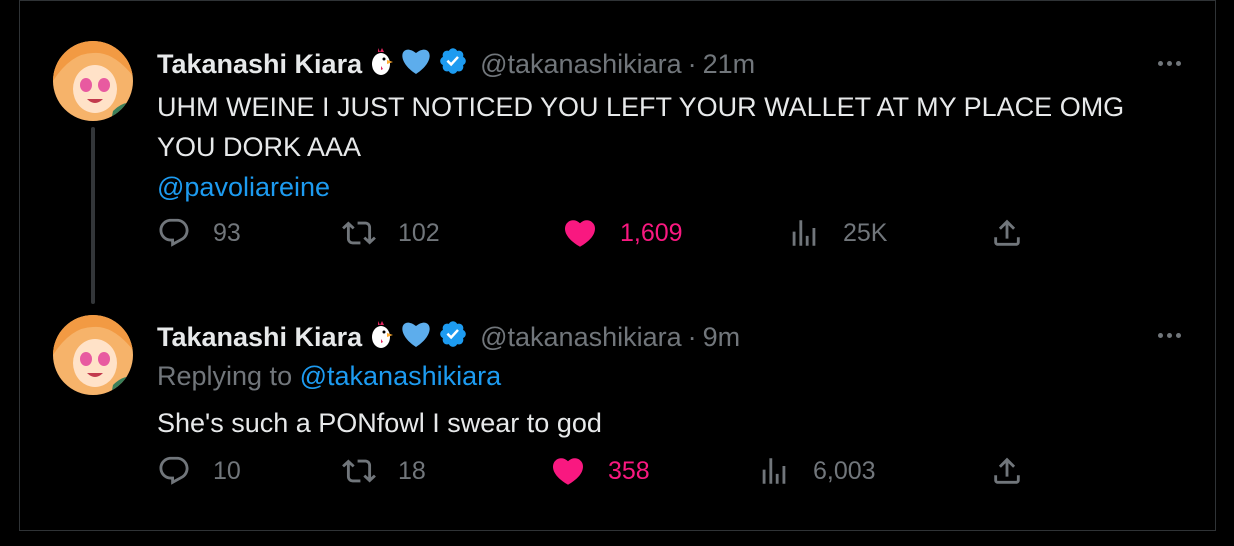 Image resolution: width=1234 pixels, height=546 pixels. Describe the element at coordinates (199, 233) in the screenshot. I see `reply-button: 93` at that location.